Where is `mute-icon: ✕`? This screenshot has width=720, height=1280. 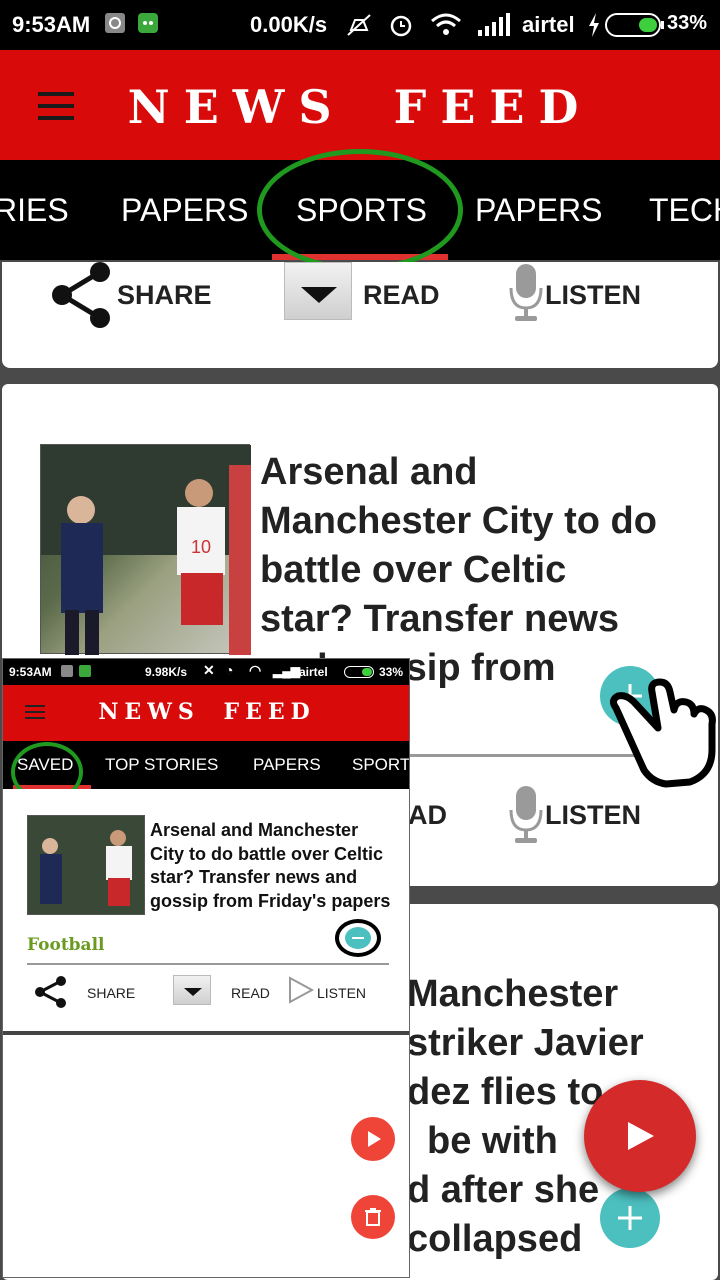 mute-icon: ✕ is located at coordinates (209, 670).